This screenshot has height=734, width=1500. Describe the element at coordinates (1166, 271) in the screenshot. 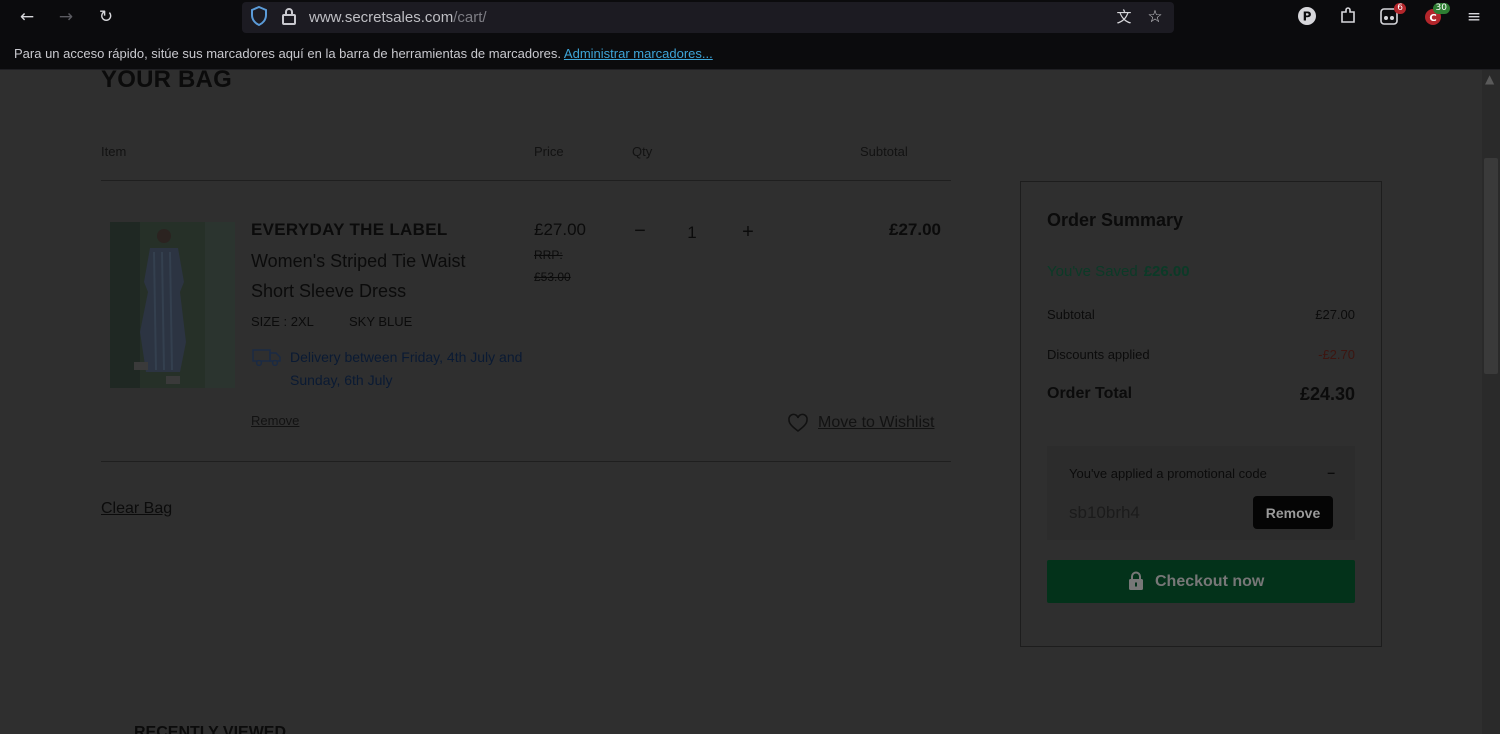

I see `saved-value: £26.00` at that location.